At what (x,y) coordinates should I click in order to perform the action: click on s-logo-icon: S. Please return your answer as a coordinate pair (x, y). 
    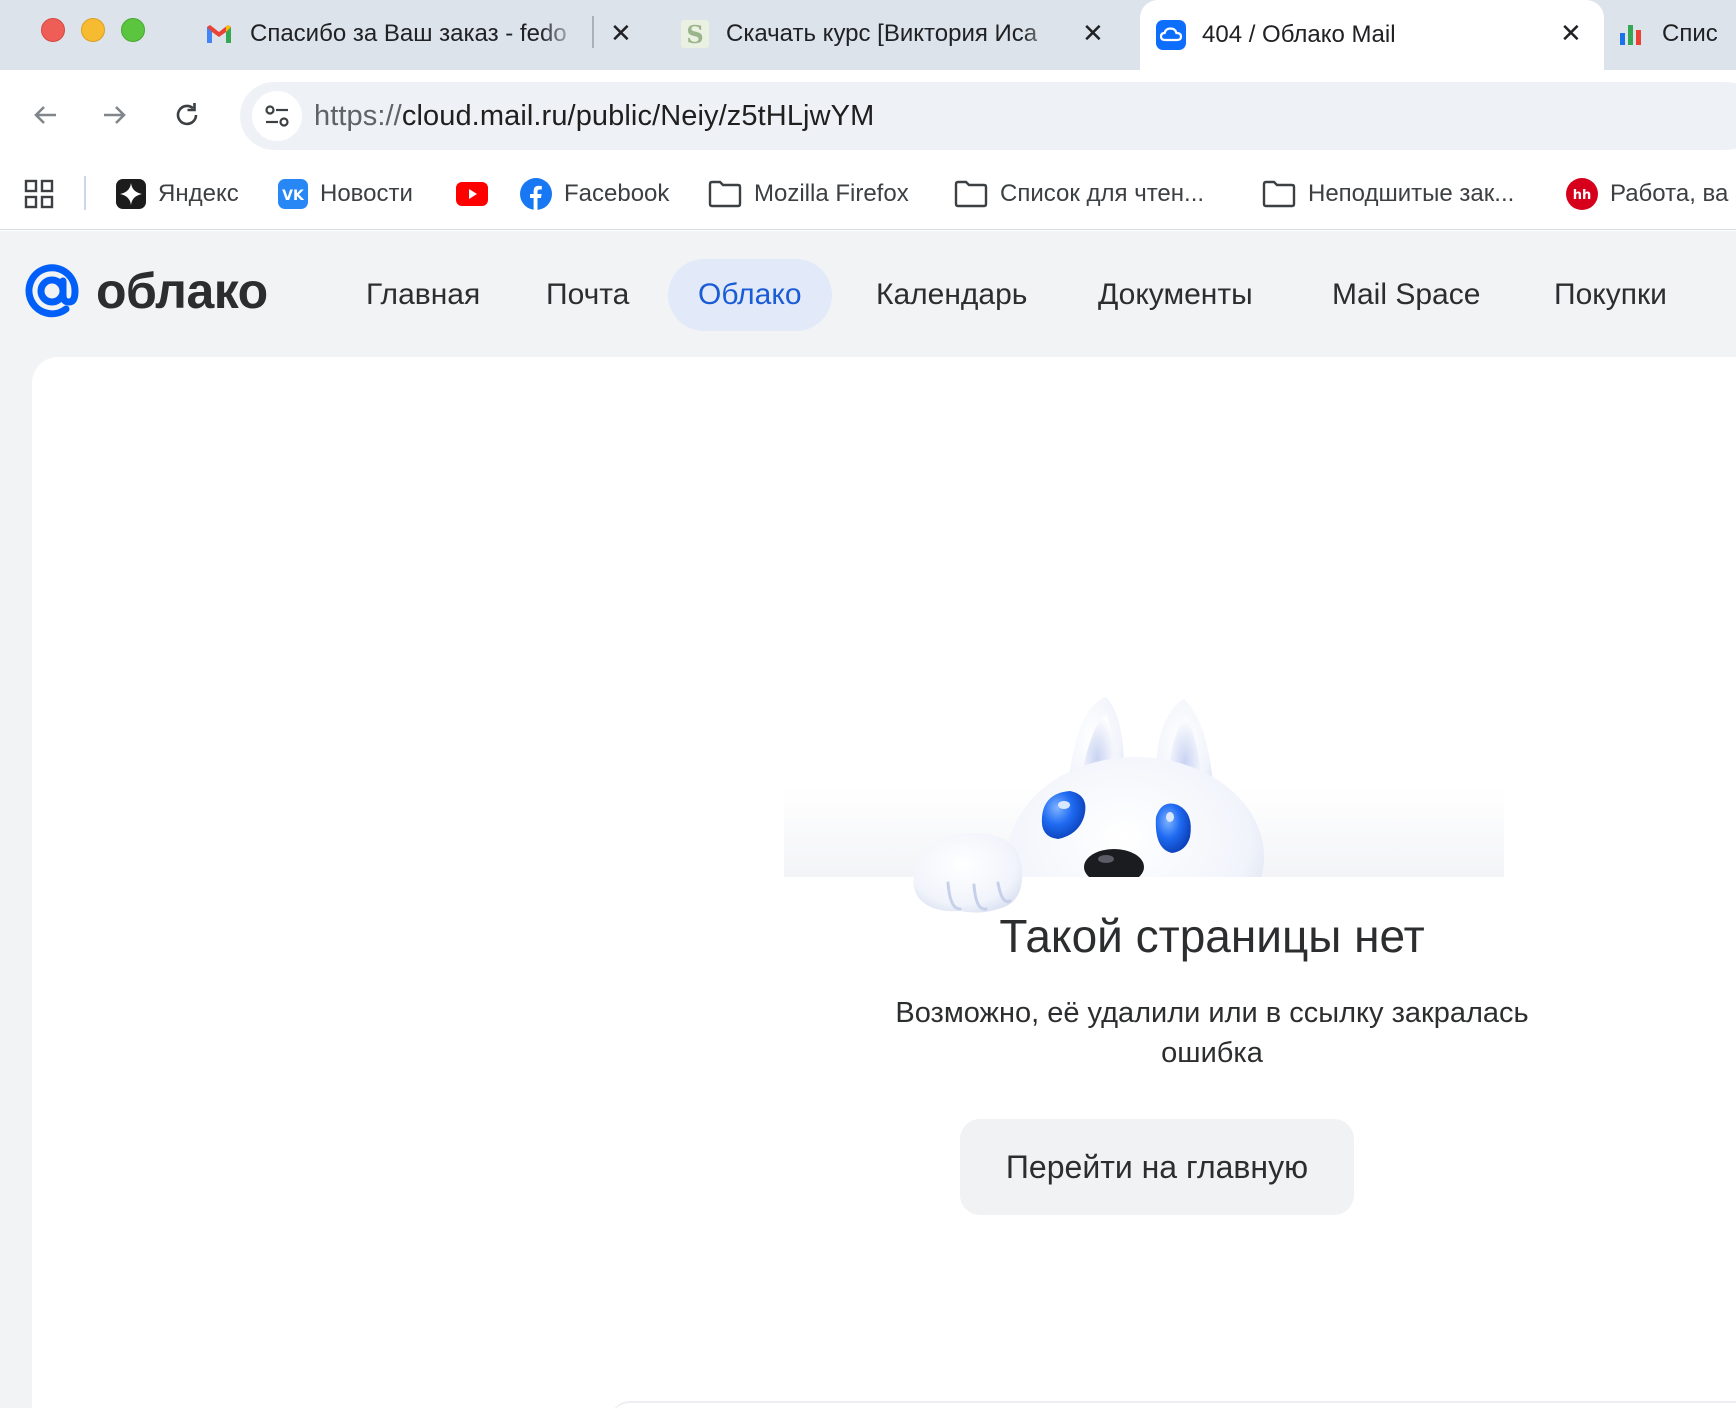
    Looking at the image, I should click on (695, 34).